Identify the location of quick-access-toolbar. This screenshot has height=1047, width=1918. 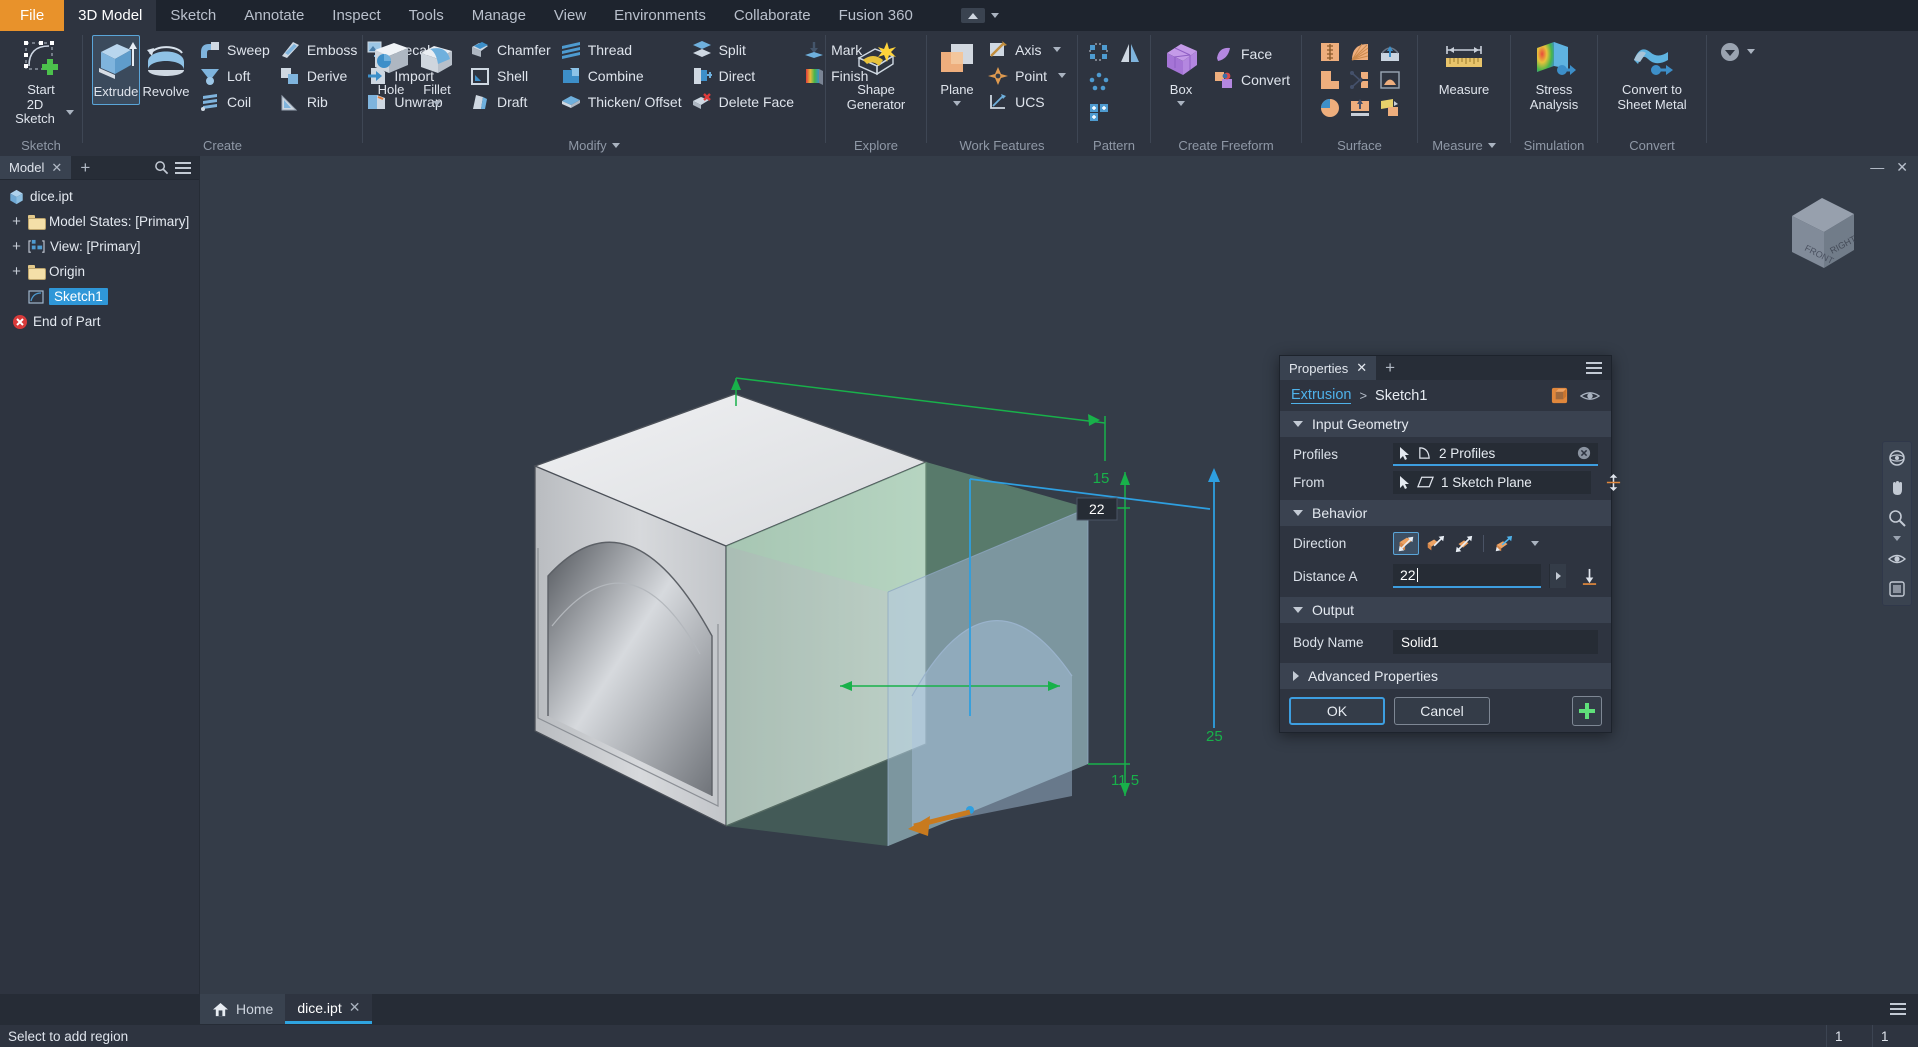
(980, 15).